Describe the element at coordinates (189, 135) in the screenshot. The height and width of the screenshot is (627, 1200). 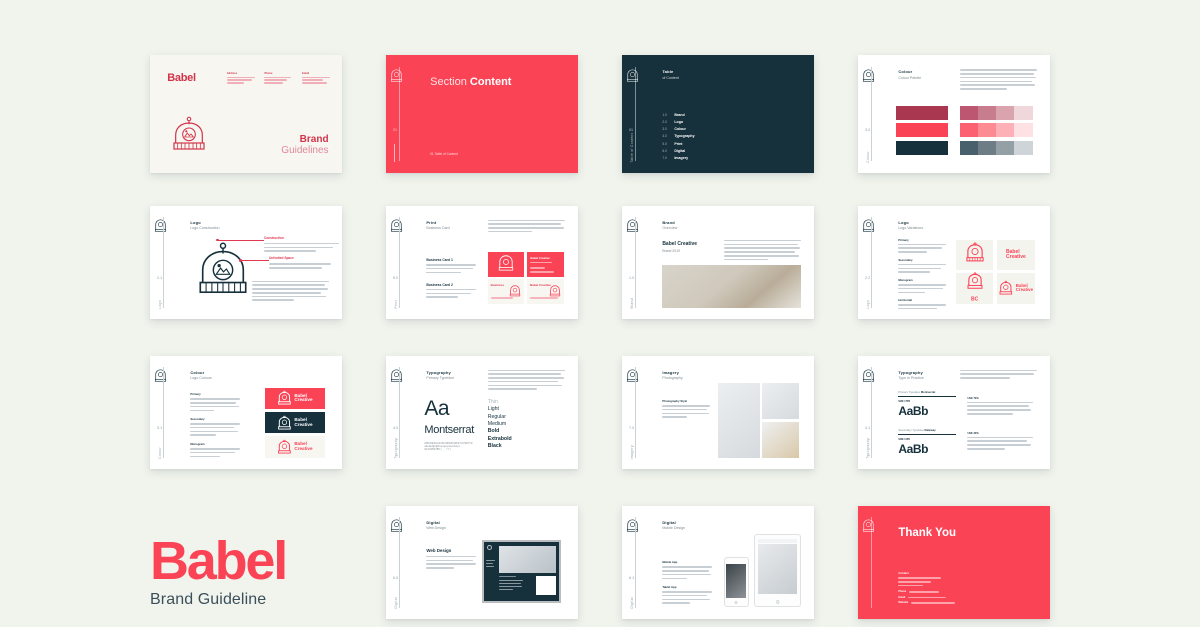
I see `babel-dome-logo-icon` at that location.